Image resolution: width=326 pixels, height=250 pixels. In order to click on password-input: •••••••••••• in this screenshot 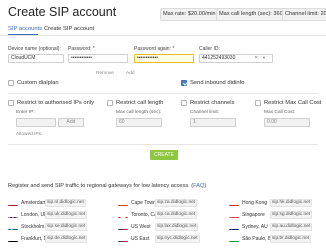, I will do `click(98, 58)`.